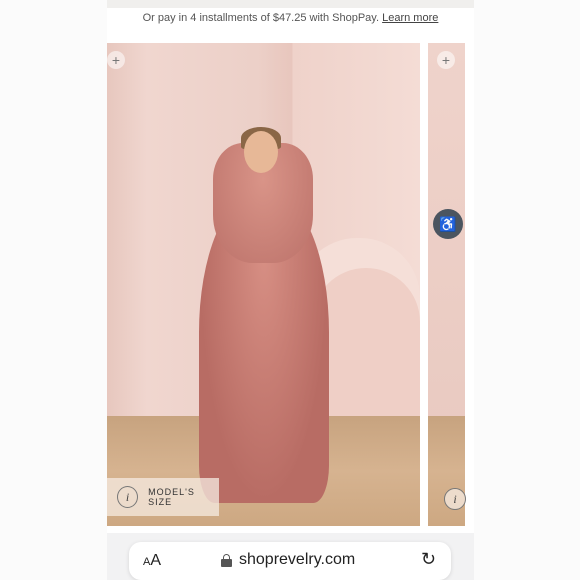  I want to click on text-size-button: AA, so click(152, 561).